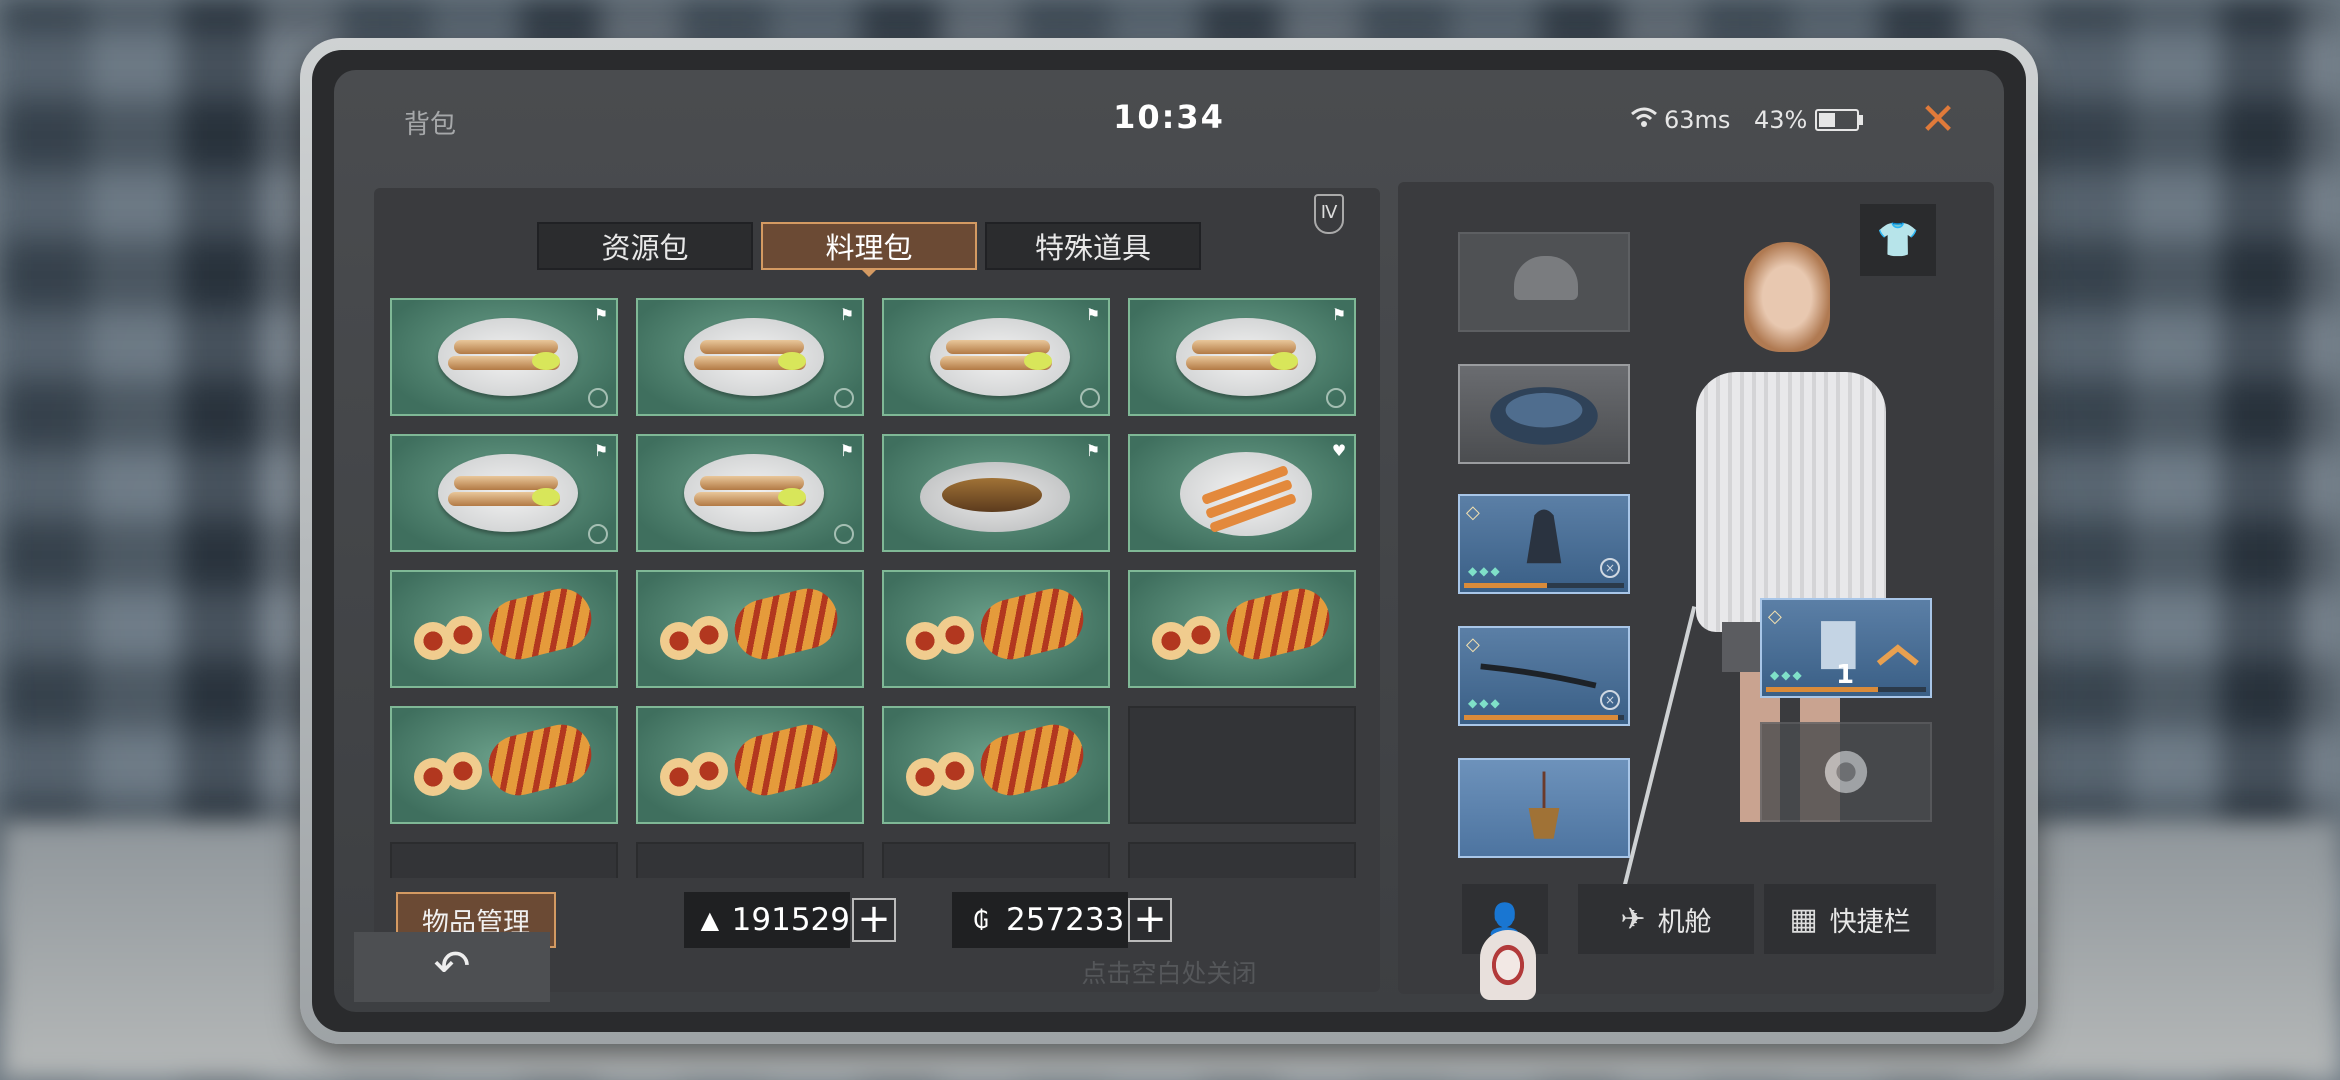  What do you see at coordinates (1791, 502) in the screenshot?
I see `character-sweater` at bounding box center [1791, 502].